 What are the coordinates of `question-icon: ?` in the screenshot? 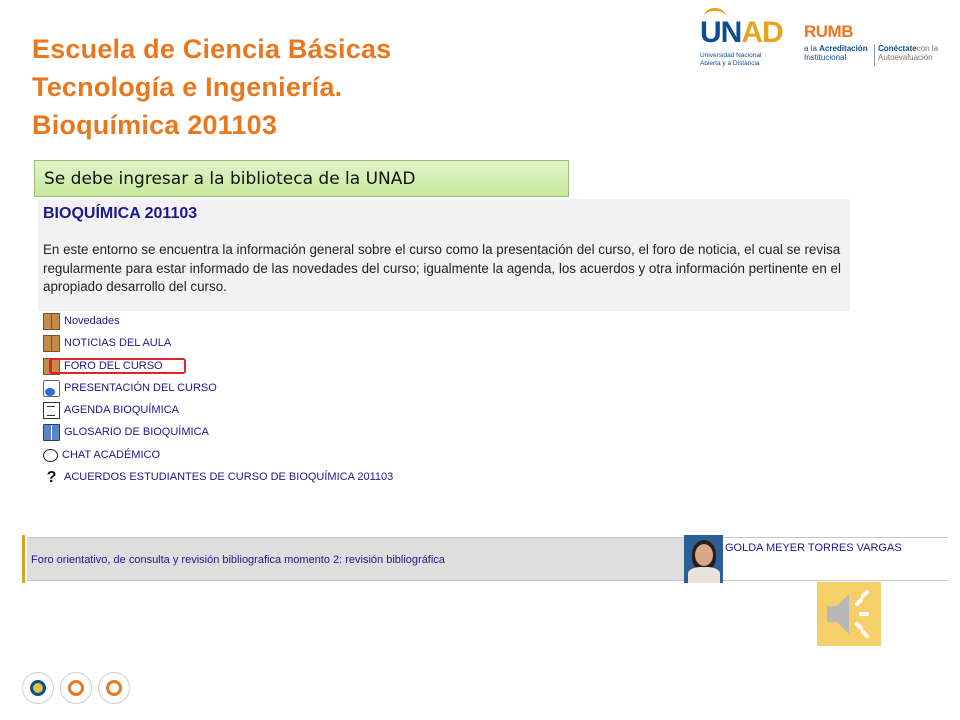 It's located at (51, 477).